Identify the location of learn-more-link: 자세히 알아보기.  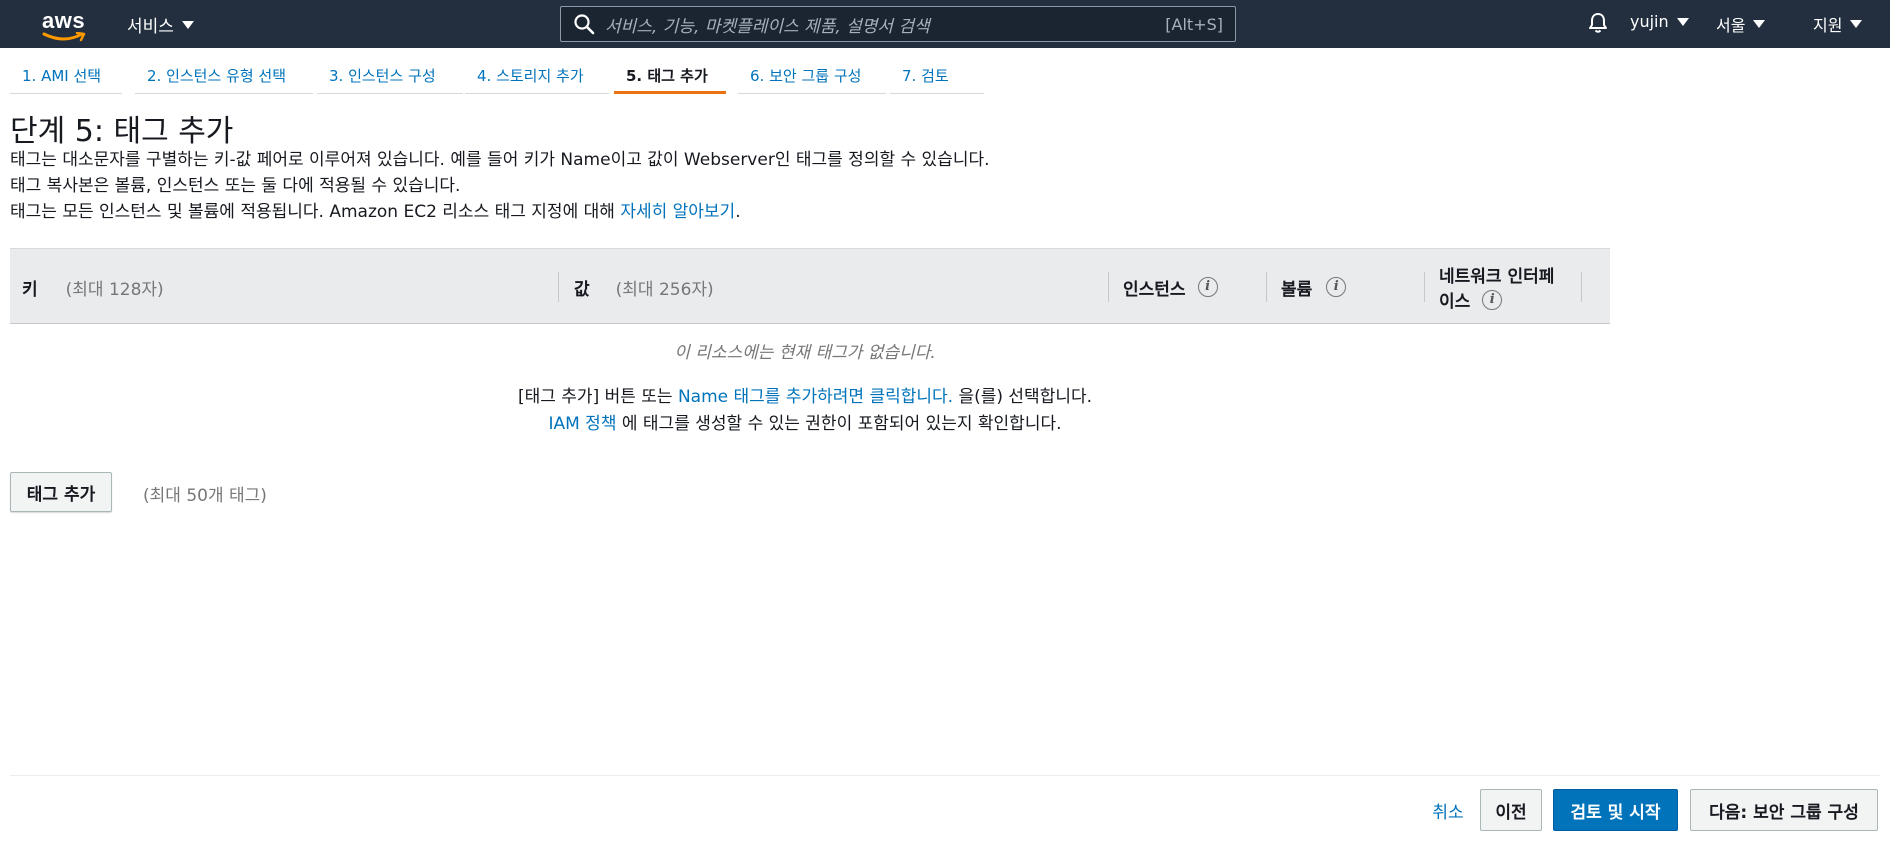
(677, 212).